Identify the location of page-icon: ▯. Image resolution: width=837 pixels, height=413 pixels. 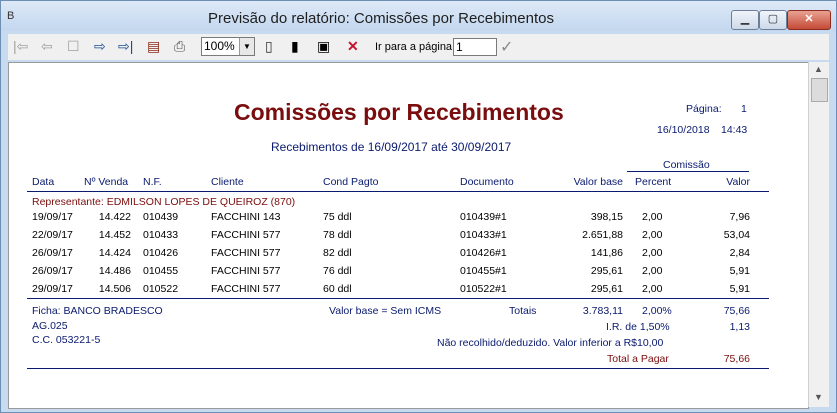
(269, 46).